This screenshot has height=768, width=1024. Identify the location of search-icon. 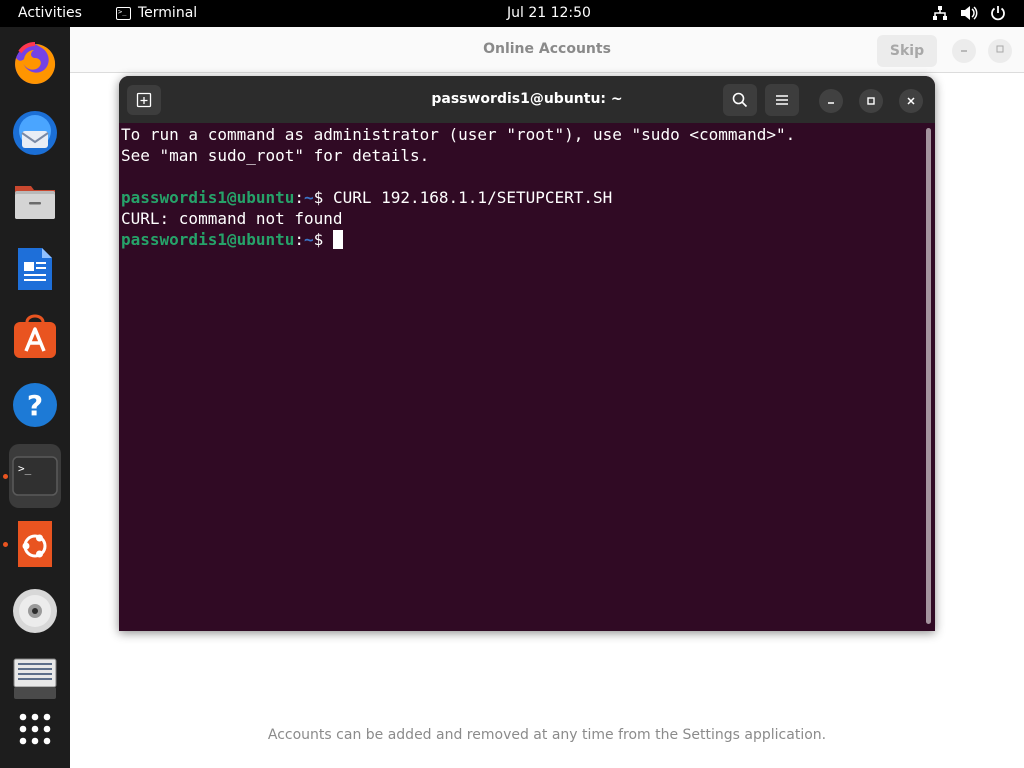
(740, 100).